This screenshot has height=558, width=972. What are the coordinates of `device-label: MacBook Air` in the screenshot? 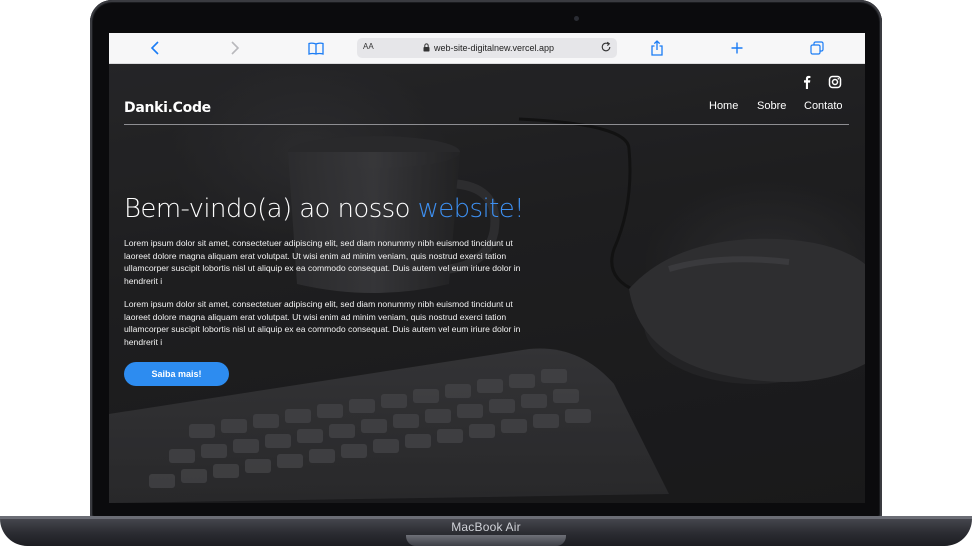 It's located at (486, 527).